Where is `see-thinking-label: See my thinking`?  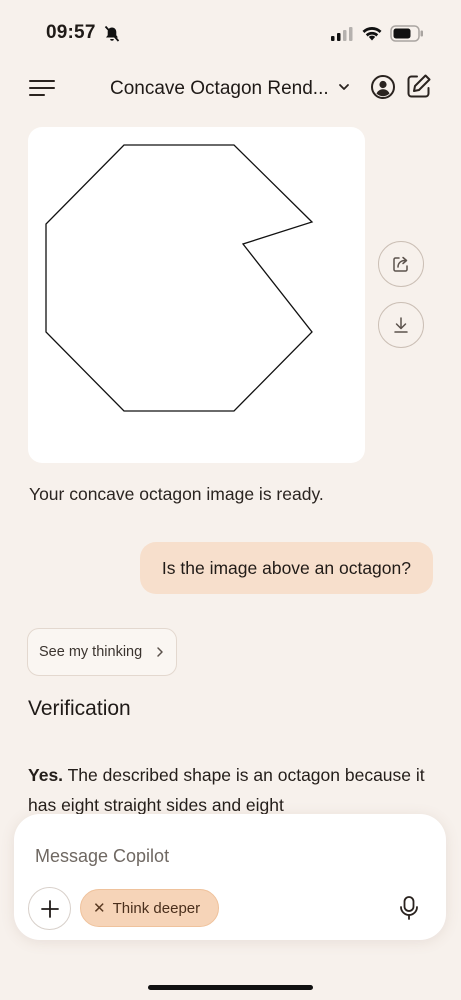
see-thinking-label: See my thinking is located at coordinates (91, 652).